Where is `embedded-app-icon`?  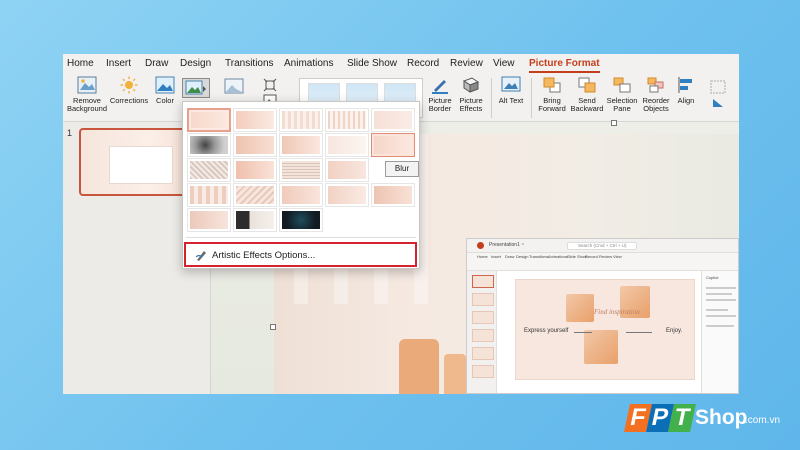
embedded-app-icon is located at coordinates (480, 245).